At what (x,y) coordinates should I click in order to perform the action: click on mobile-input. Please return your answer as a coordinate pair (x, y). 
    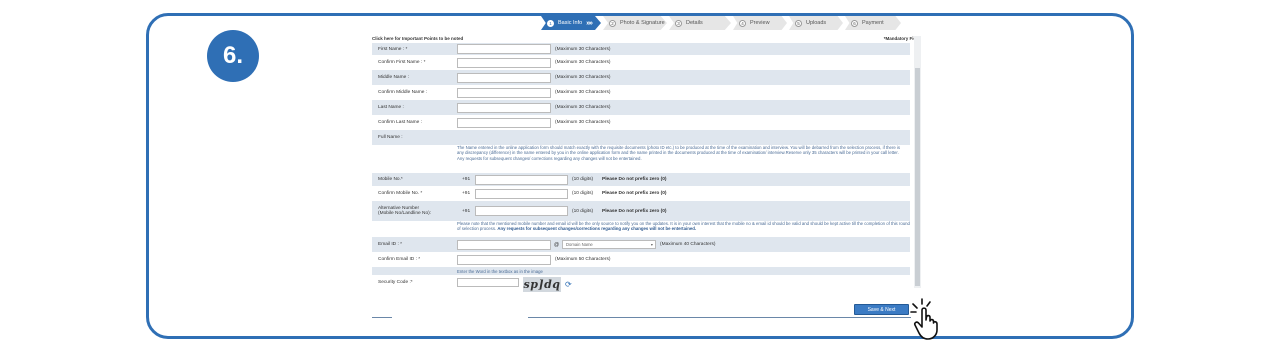
    Looking at the image, I should click on (521, 179).